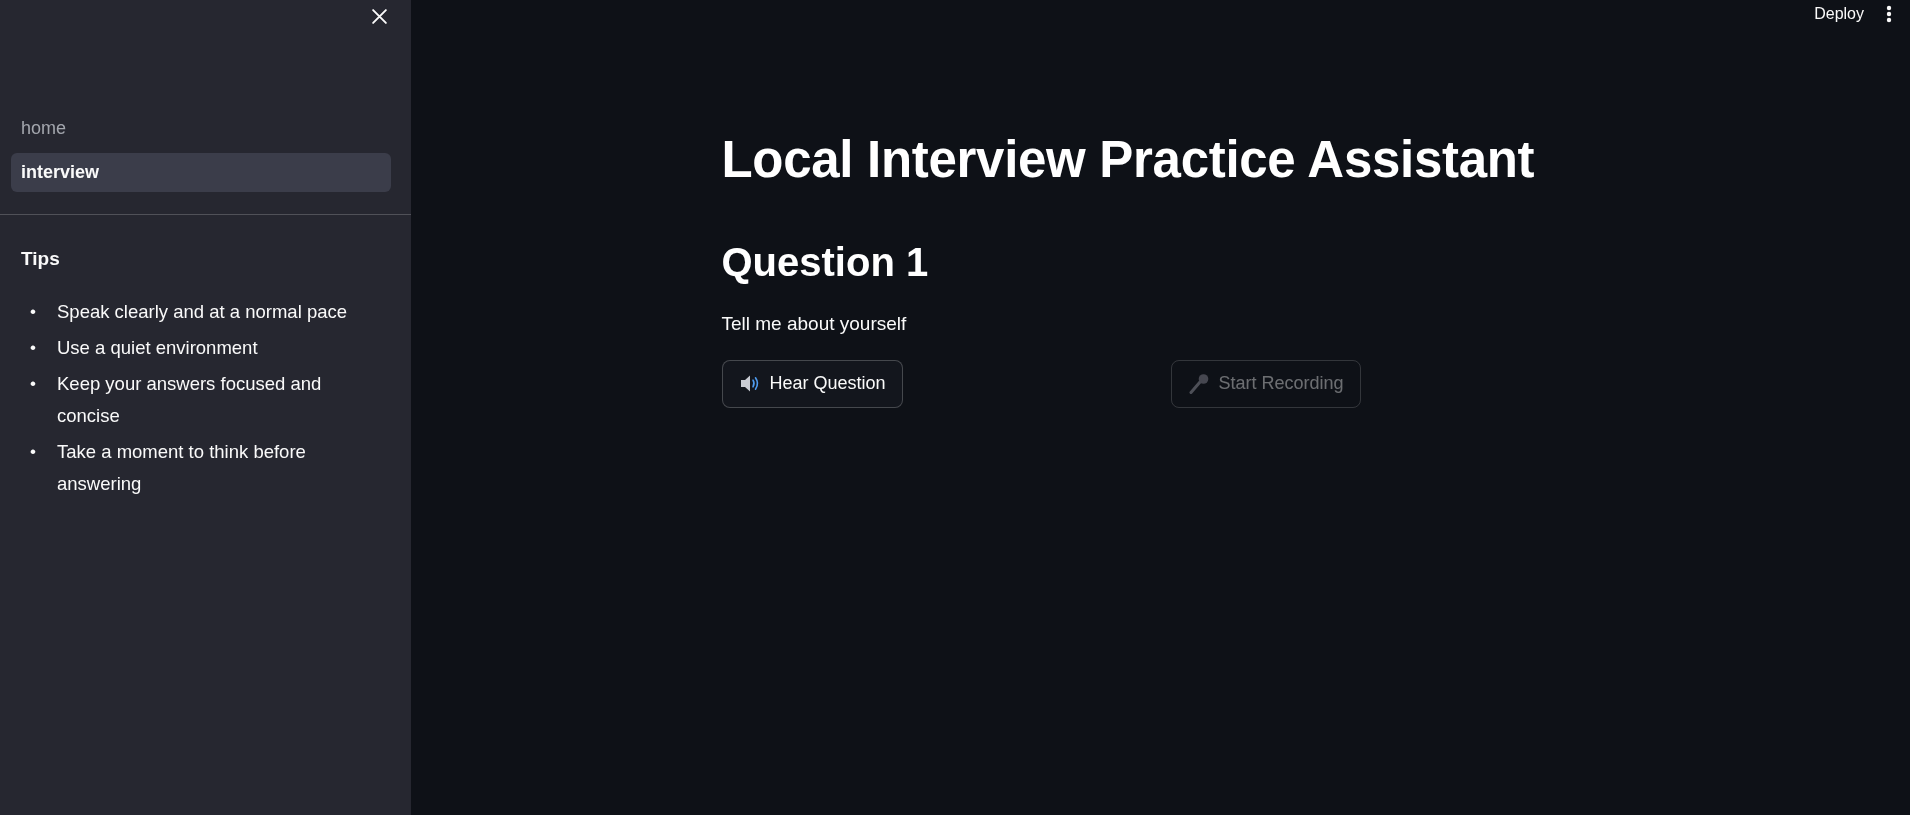  Describe the element at coordinates (1128, 160) in the screenshot. I see `page-title: Local Interview Practice Assistant` at that location.